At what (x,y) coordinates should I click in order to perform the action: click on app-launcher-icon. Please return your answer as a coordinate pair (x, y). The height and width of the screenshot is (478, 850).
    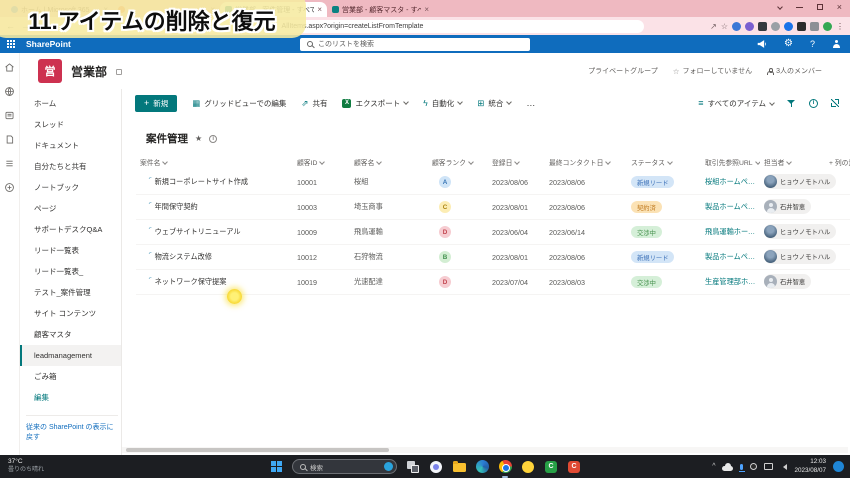
    Looking at the image, I should click on (11, 44).